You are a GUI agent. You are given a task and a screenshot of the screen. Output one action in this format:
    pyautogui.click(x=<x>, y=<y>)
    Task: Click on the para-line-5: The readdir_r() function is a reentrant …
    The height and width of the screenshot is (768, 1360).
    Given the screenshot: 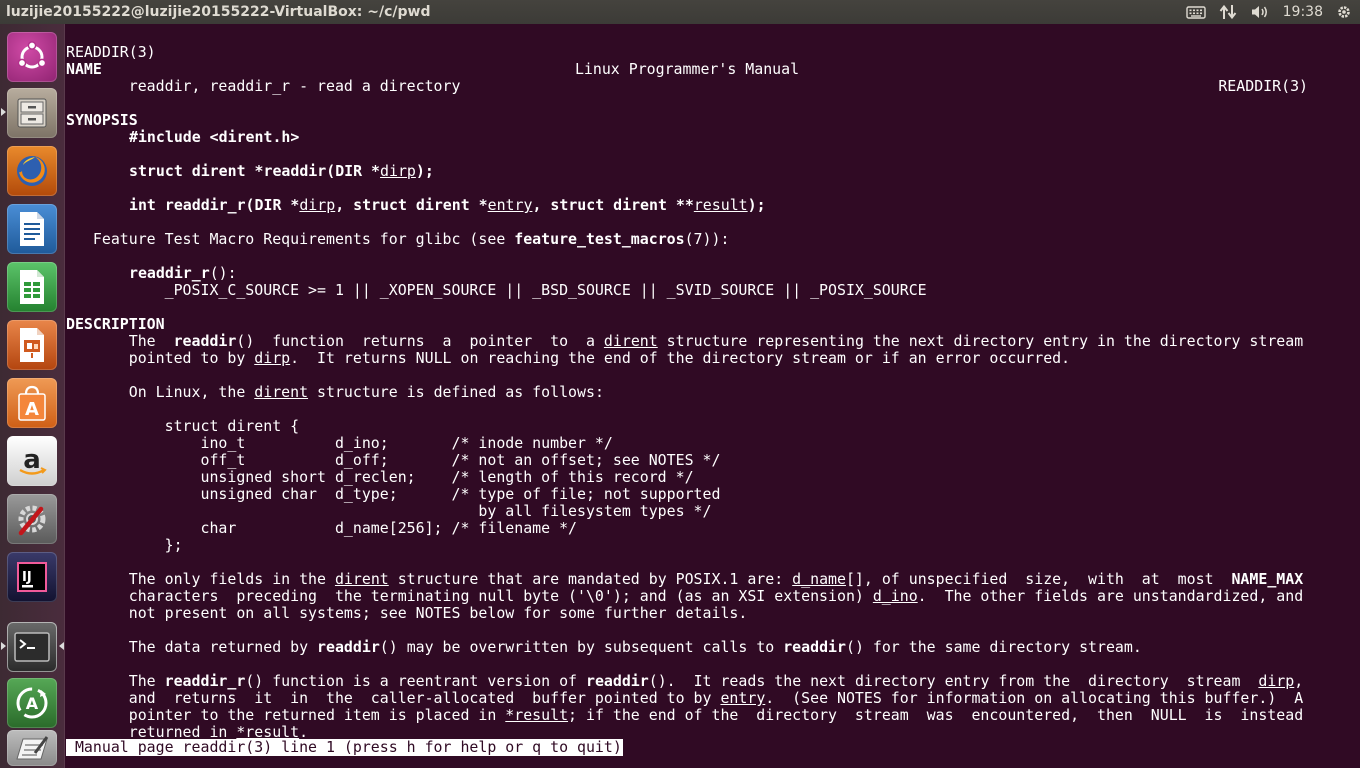 What is the action you would take?
    pyautogui.click(x=685, y=681)
    